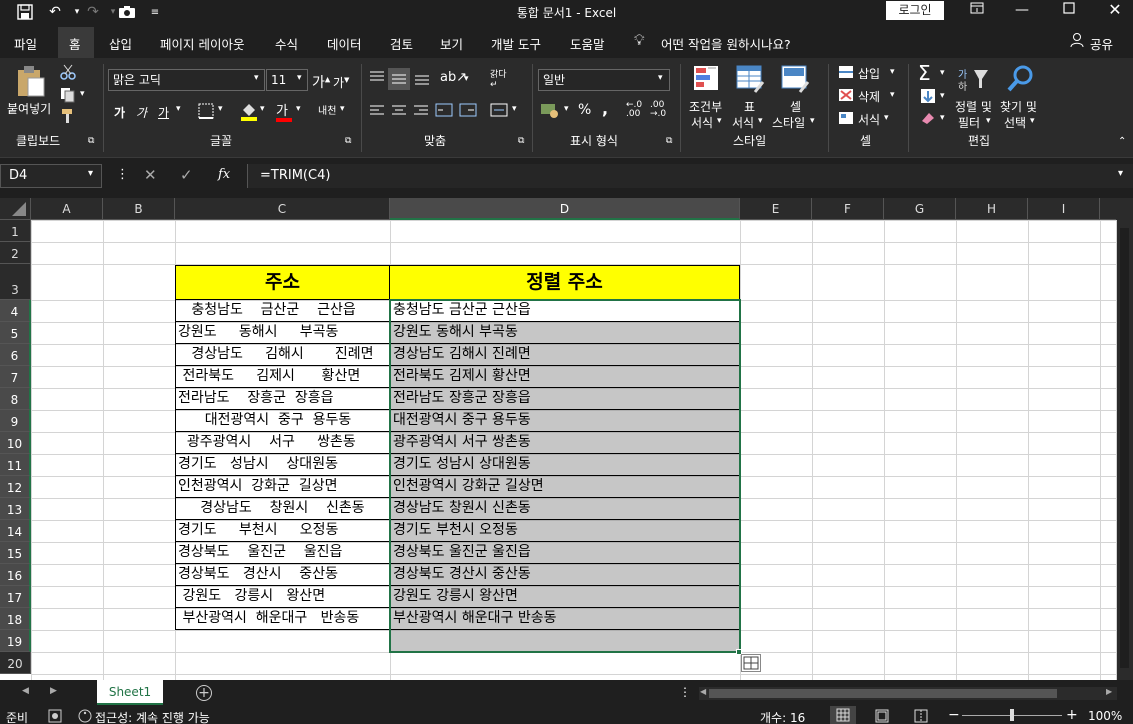 The width and height of the screenshot is (1133, 724). Describe the element at coordinates (915, 10) in the screenshot. I see `login-button: 로그인` at that location.